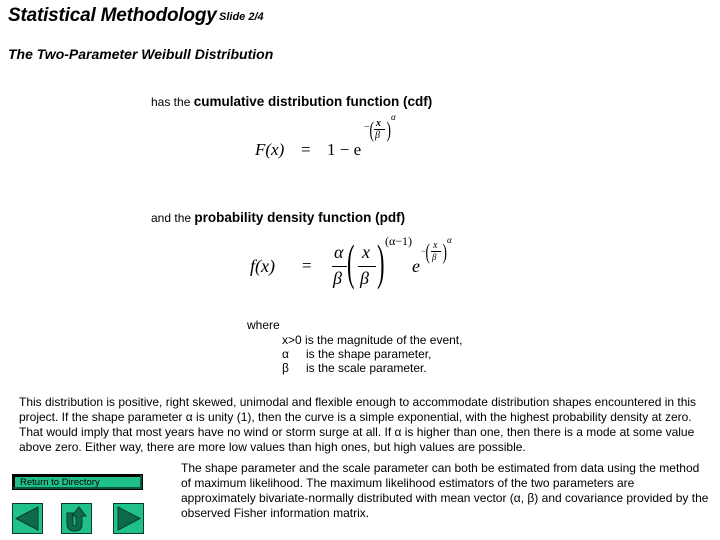 Image resolution: width=720 pixels, height=540 pixels. What do you see at coordinates (270, 149) in the screenshot?
I see `cdf-lhs: F(x)` at bounding box center [270, 149].